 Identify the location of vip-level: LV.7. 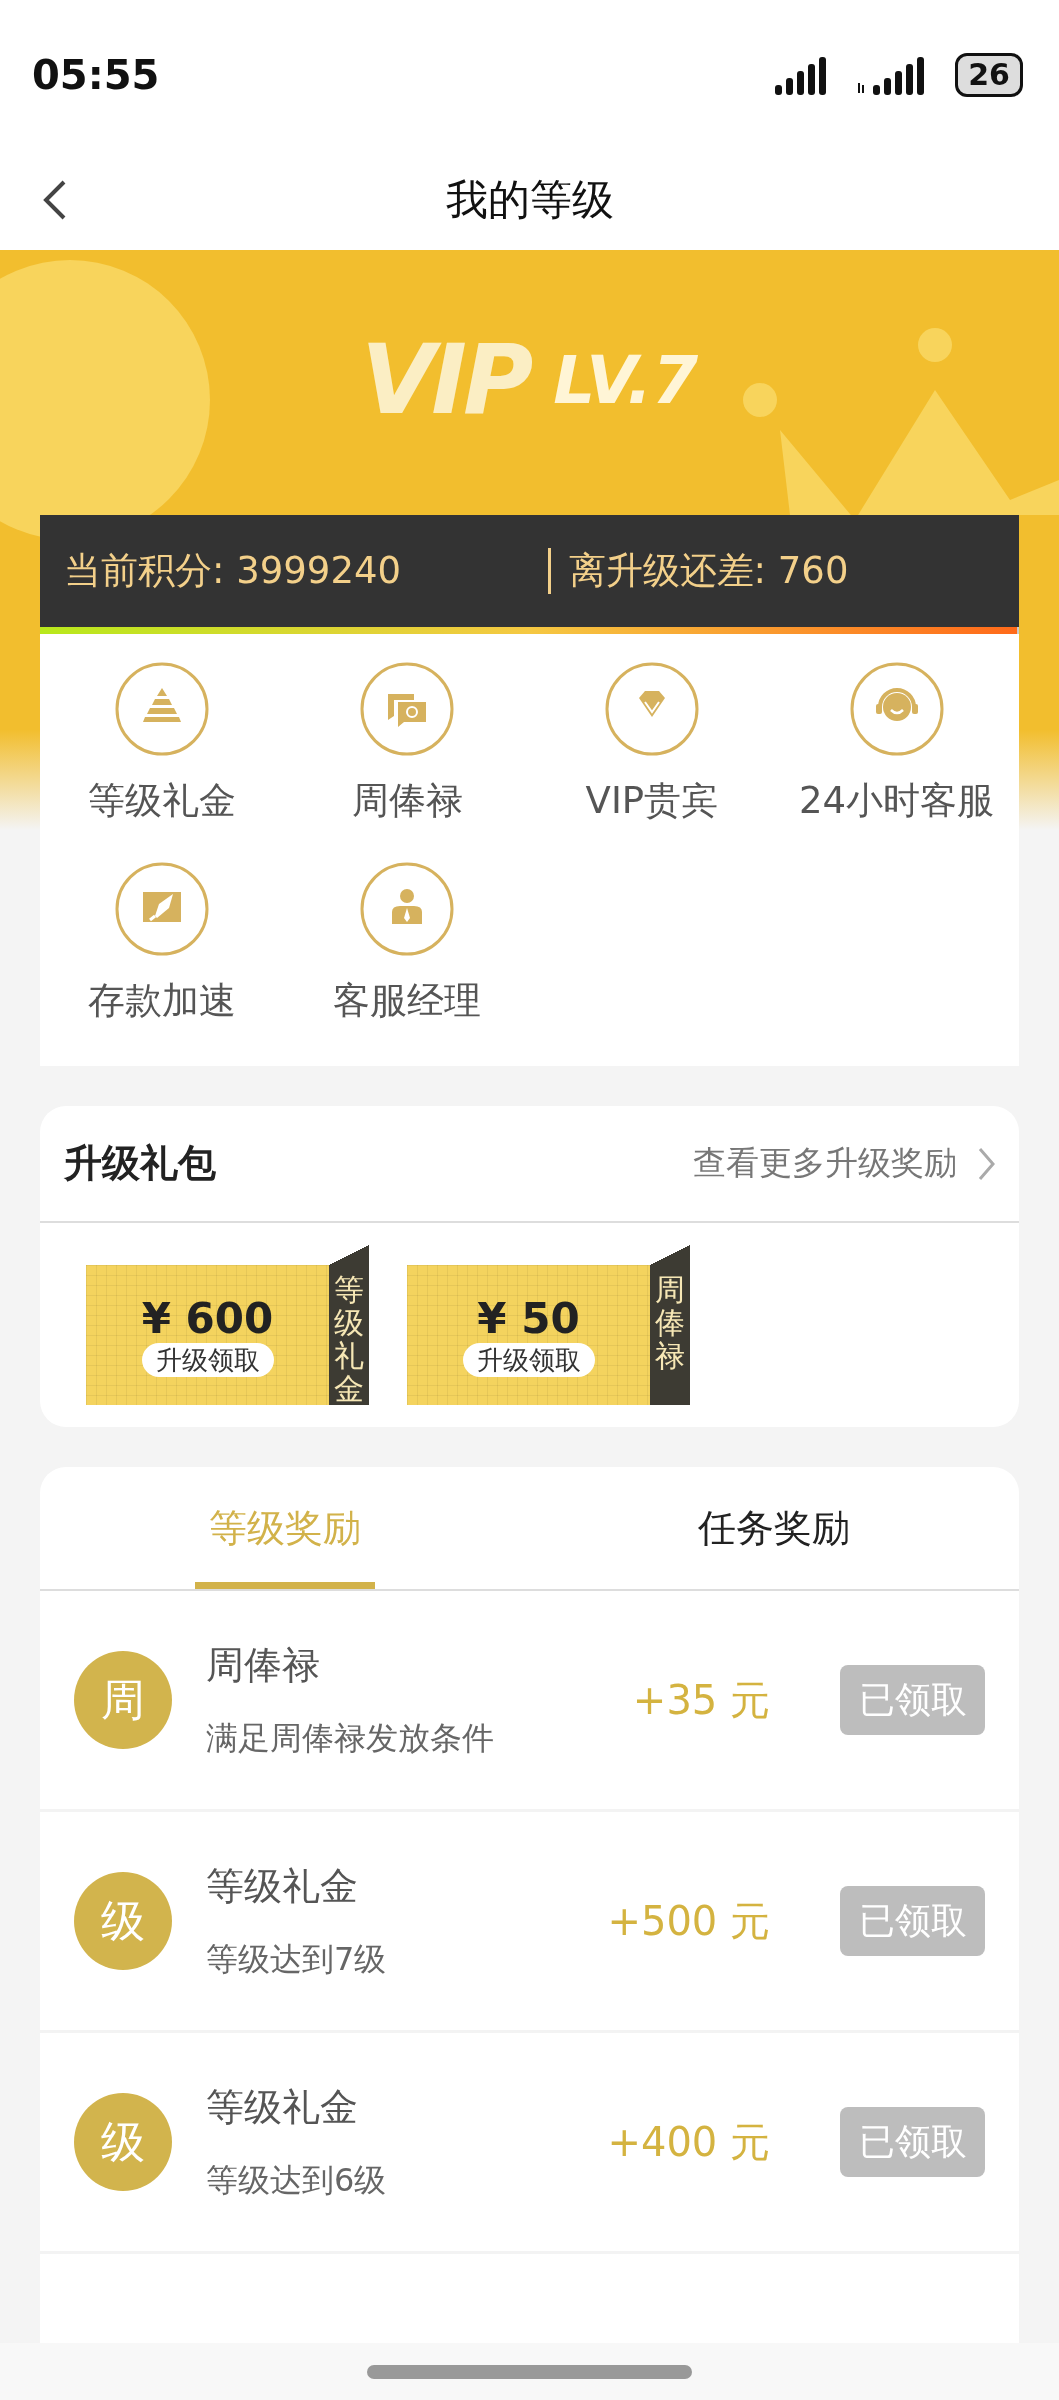
(626, 380).